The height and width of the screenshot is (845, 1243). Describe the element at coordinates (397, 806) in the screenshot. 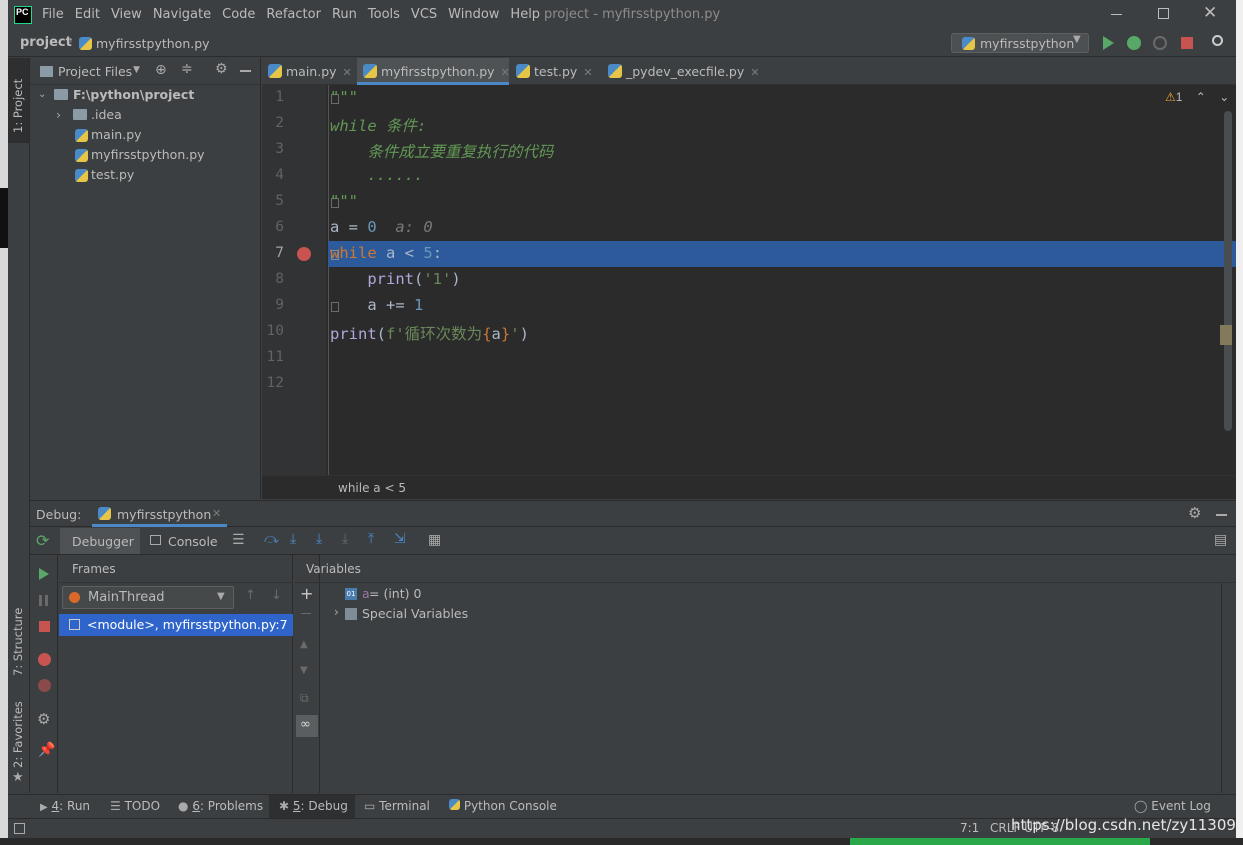

I see `terminal-tool-tab: ▭ Terminal` at that location.